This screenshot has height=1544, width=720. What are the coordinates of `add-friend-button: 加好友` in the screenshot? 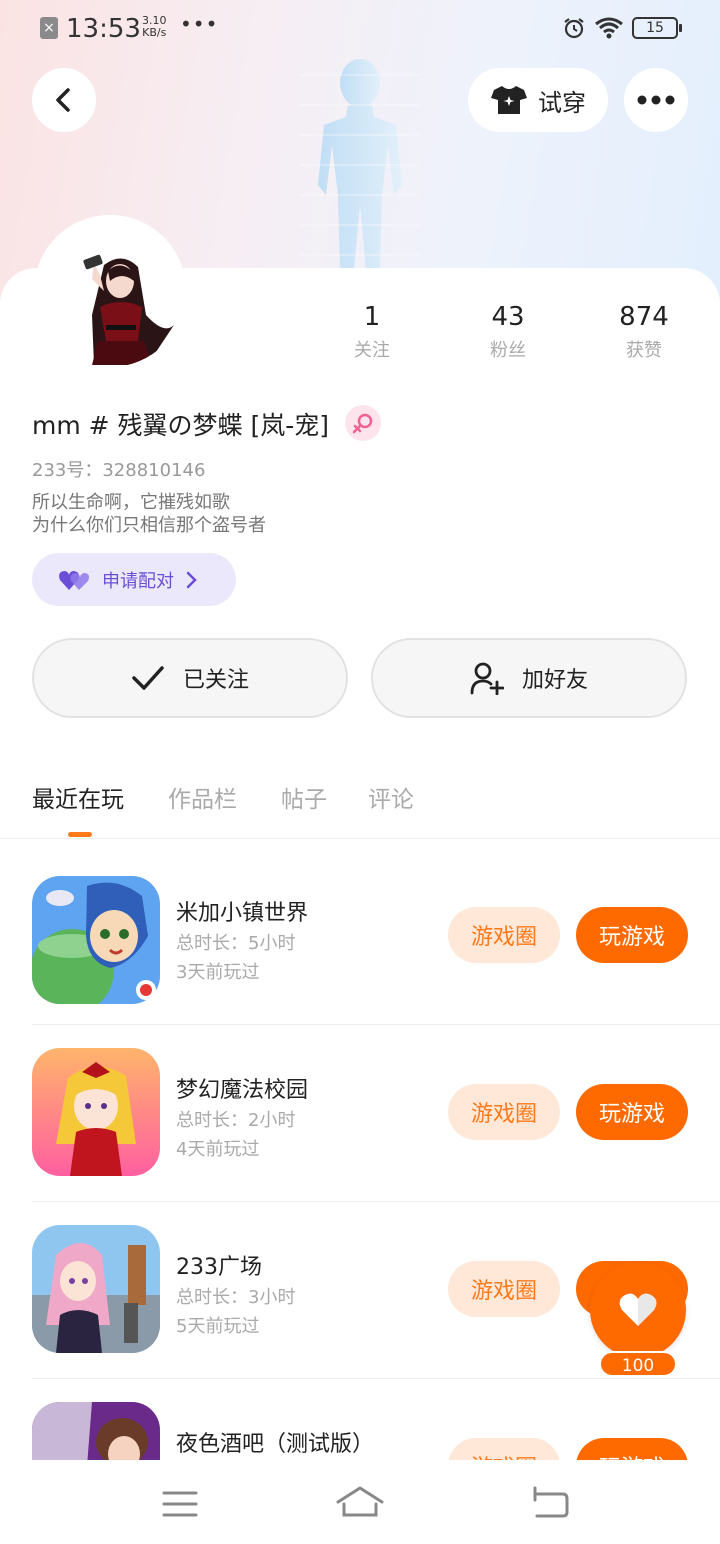 It's located at (529, 678).